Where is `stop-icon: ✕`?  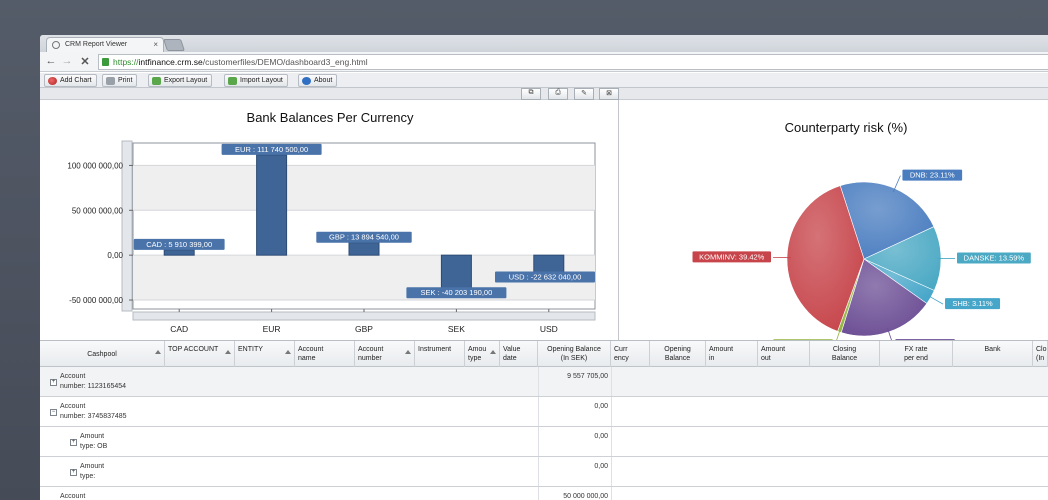 stop-icon: ✕ is located at coordinates (85, 61).